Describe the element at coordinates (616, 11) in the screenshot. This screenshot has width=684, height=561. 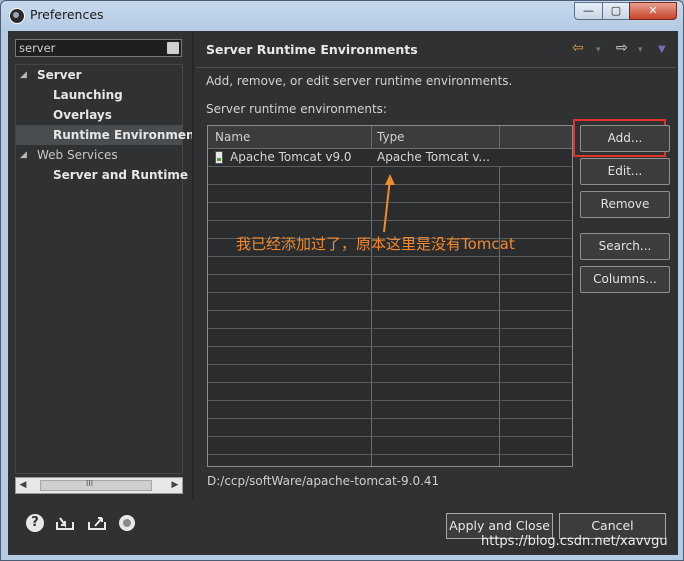
I see `maximize-button: ▢` at that location.